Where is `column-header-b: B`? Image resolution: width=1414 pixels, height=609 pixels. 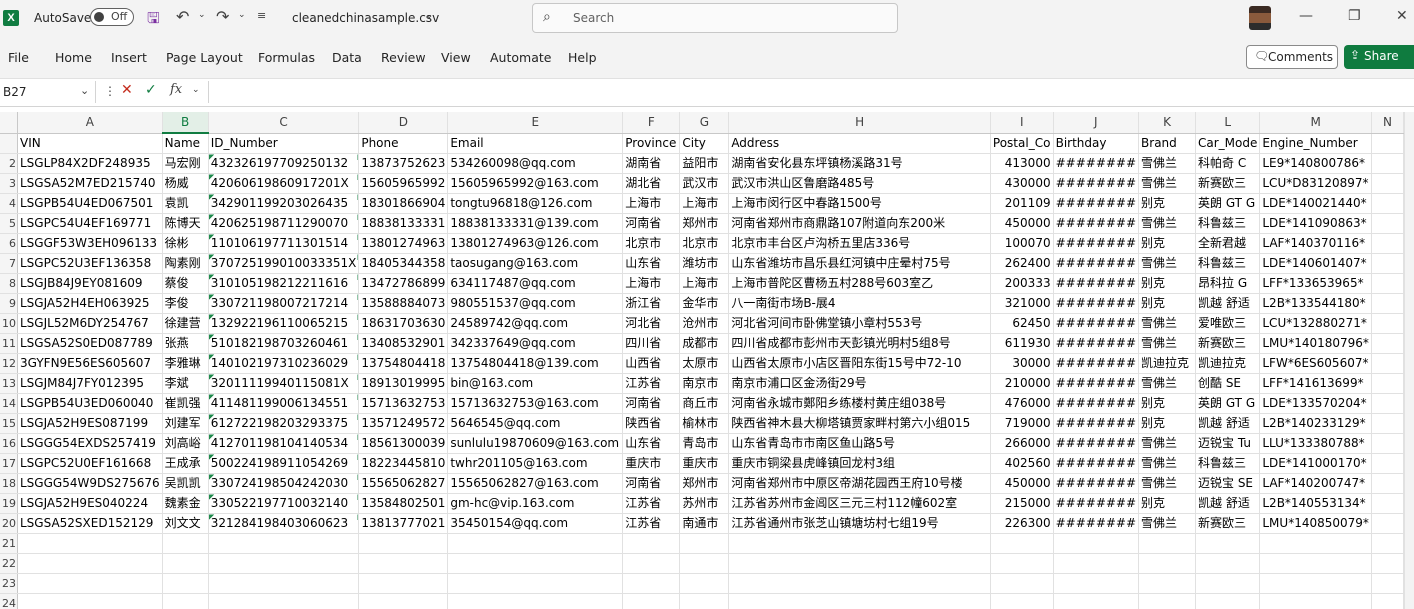
column-header-b: B is located at coordinates (185, 123).